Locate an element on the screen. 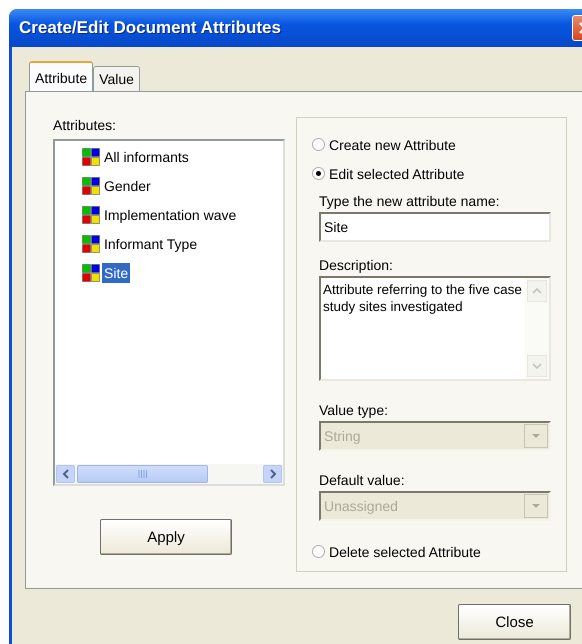 This screenshot has width=582, height=644. field-label: Description: is located at coordinates (356, 265).